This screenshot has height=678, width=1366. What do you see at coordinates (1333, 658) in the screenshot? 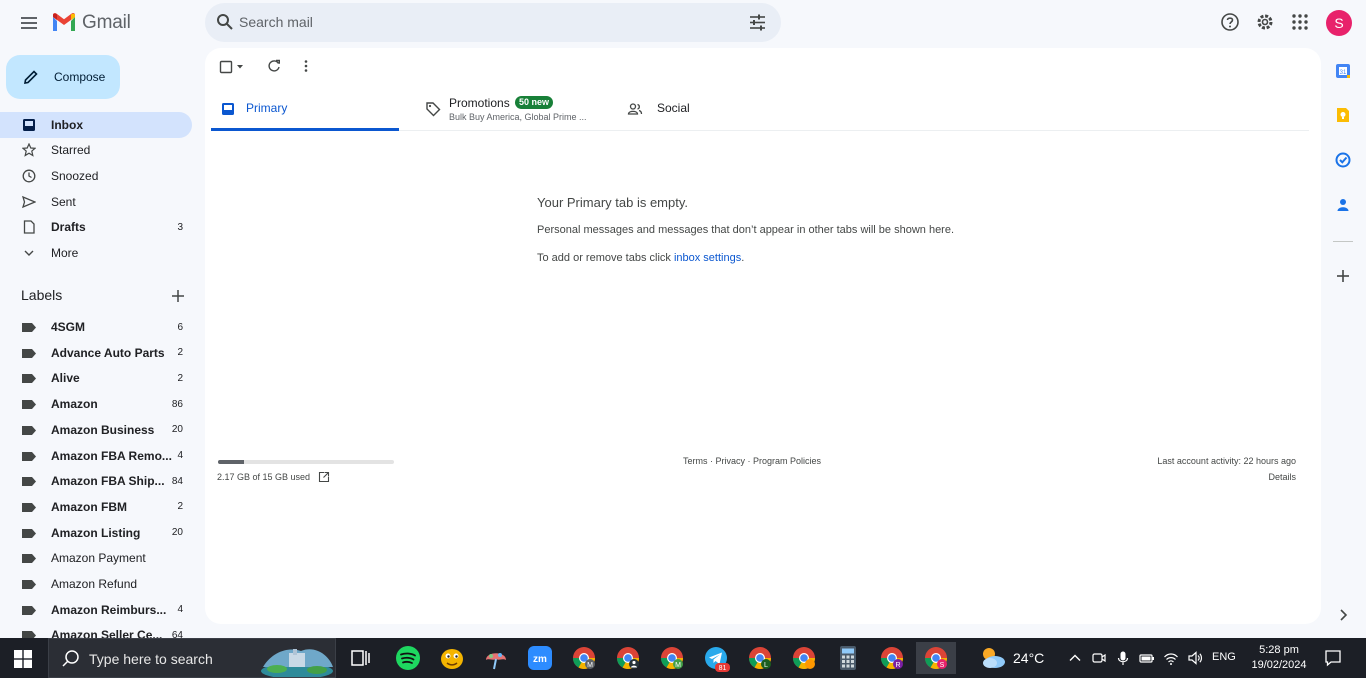
I see `notifications-icon` at bounding box center [1333, 658].